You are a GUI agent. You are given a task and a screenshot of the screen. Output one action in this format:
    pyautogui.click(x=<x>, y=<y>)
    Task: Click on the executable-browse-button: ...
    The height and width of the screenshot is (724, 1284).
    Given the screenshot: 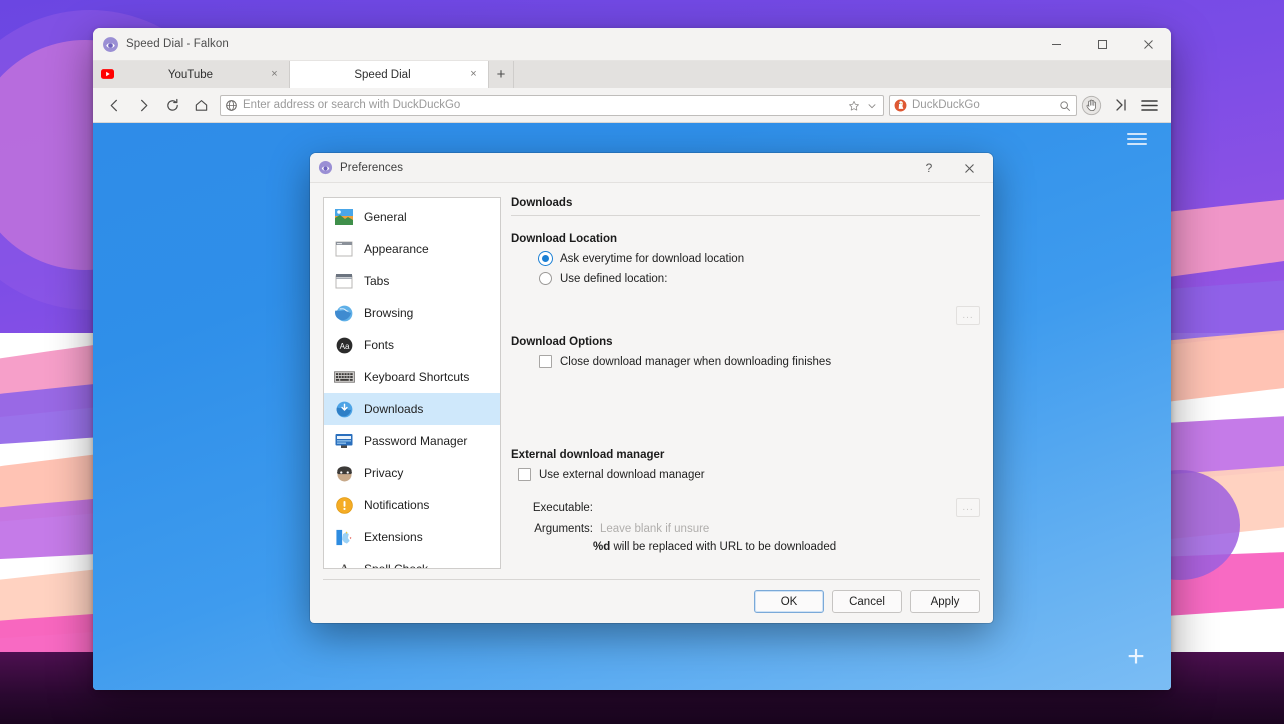 What is the action you would take?
    pyautogui.click(x=968, y=507)
    